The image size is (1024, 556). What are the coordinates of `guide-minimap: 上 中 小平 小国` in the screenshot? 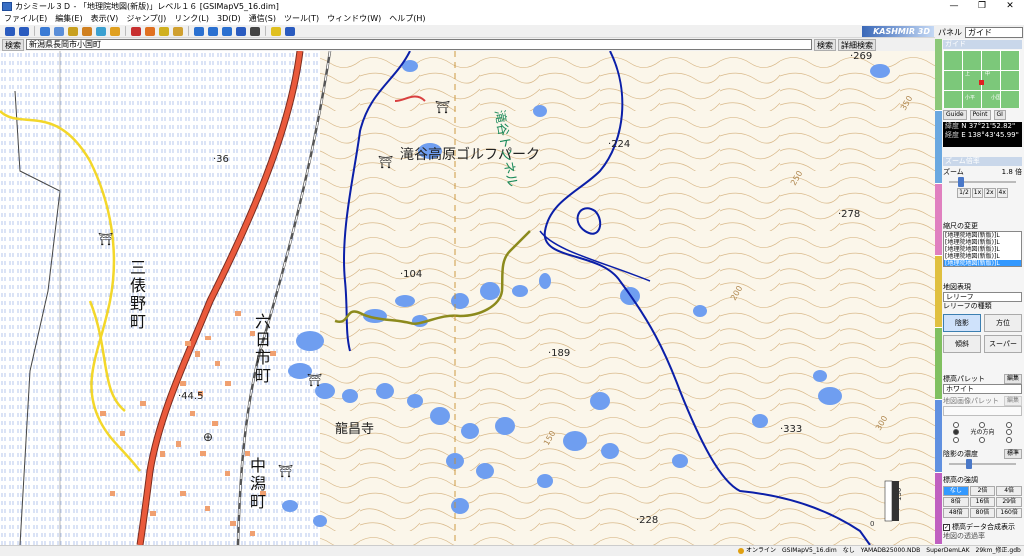 It's located at (981, 79).